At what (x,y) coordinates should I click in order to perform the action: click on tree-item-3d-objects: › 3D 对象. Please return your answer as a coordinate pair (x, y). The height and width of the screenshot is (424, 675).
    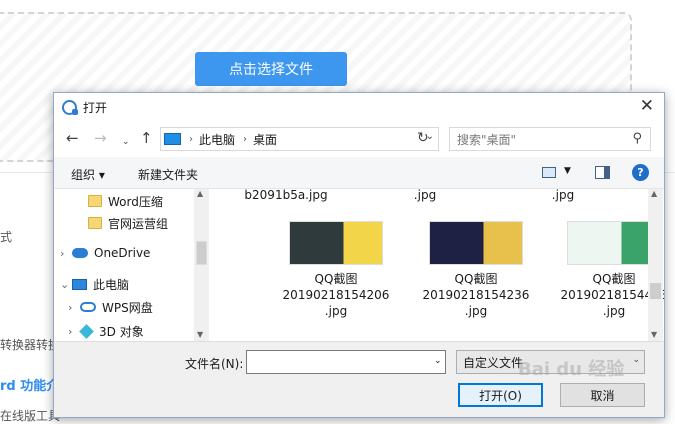
    Looking at the image, I should click on (106, 331).